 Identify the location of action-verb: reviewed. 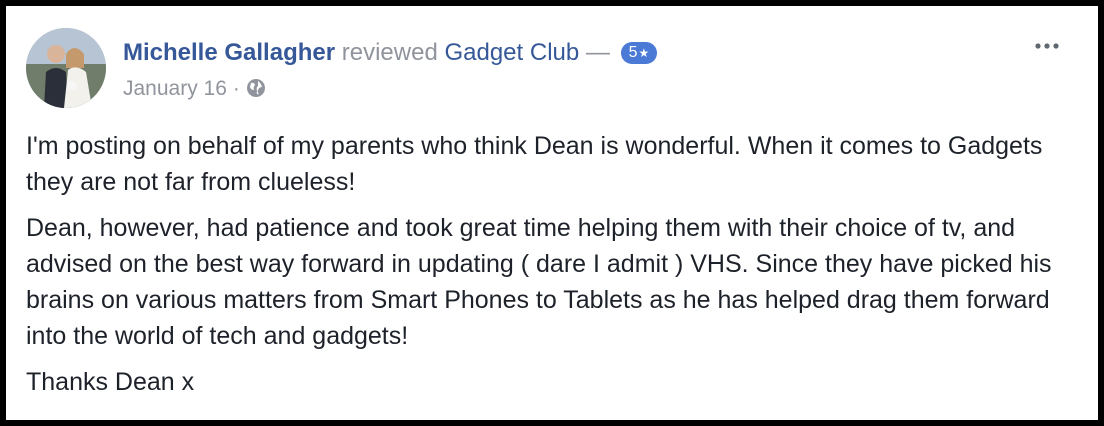
(389, 52).